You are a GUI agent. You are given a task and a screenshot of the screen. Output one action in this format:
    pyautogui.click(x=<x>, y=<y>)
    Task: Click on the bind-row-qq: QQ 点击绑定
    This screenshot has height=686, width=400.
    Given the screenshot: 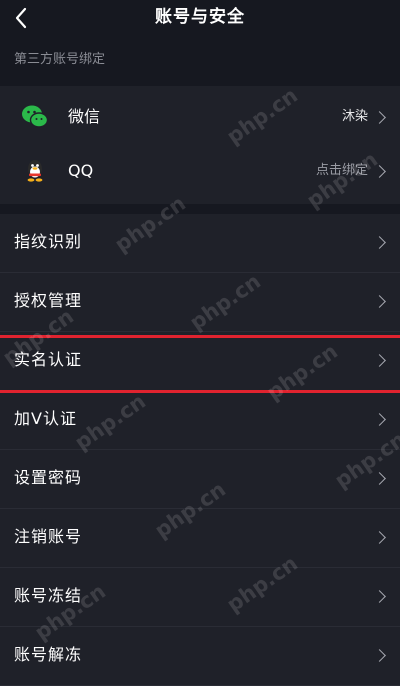 What is the action you would take?
    pyautogui.click(x=200, y=171)
    